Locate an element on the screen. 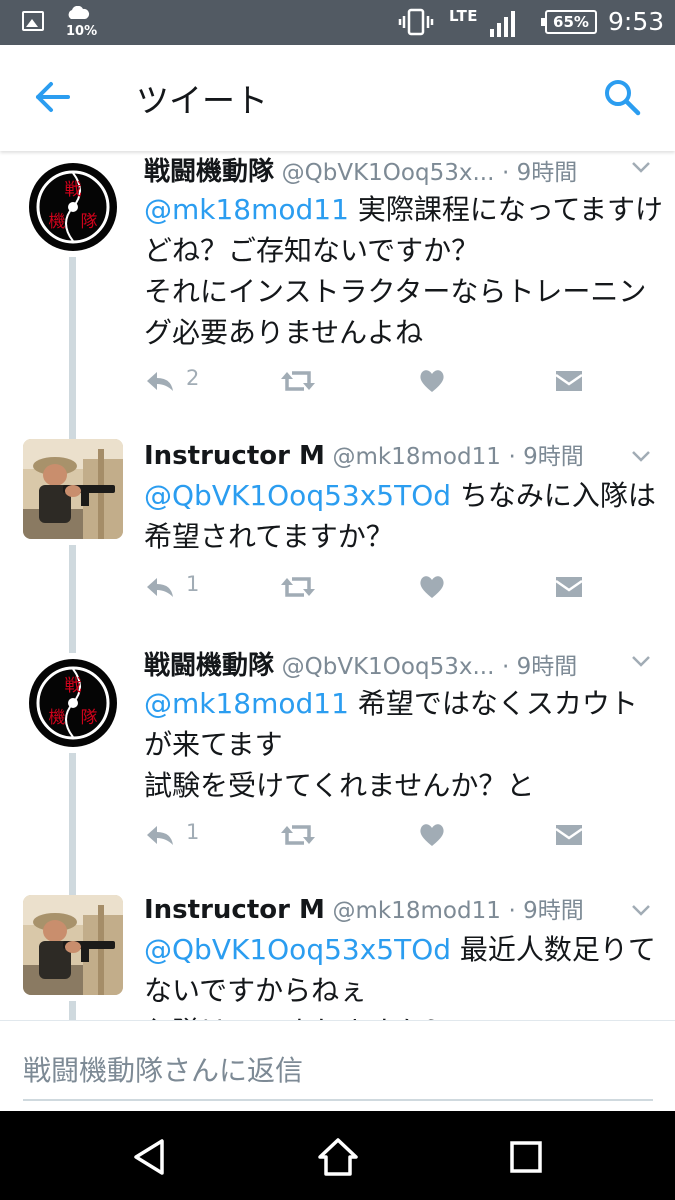 This screenshot has width=675, height=1200. input-underline is located at coordinates (338, 1100).